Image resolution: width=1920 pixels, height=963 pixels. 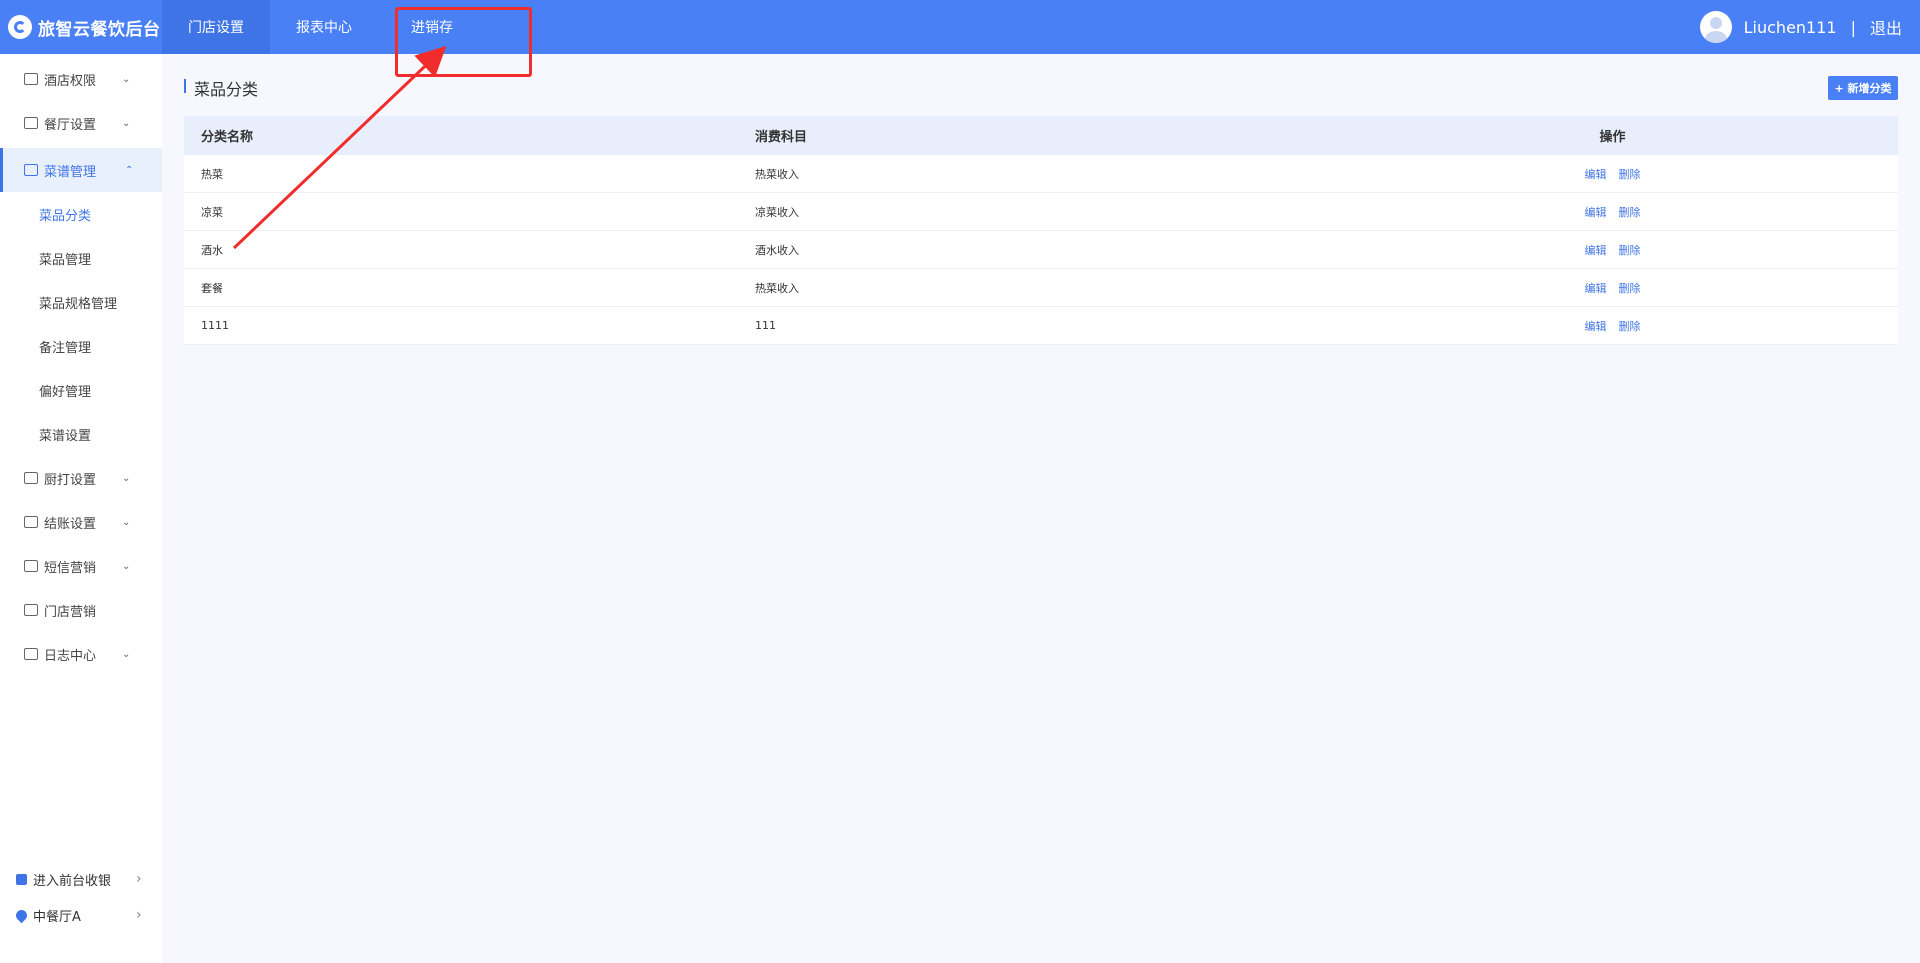 What do you see at coordinates (1041, 250) in the screenshot?
I see `table-row: 酒水 酒水收入 编辑 删除` at bounding box center [1041, 250].